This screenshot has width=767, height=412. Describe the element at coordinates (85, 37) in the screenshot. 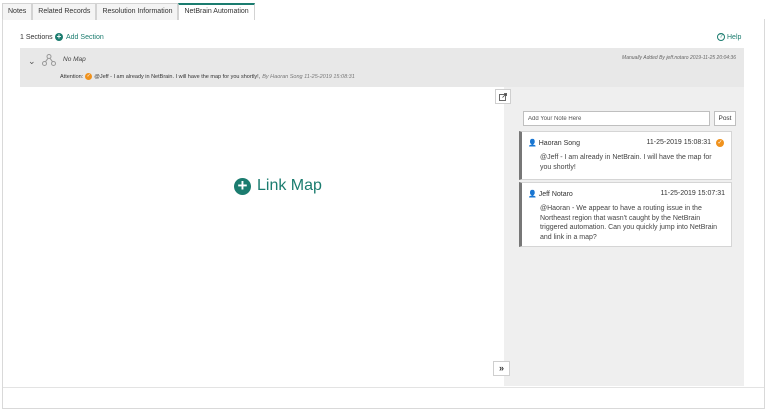

I see `add-section-label: Add Section` at that location.